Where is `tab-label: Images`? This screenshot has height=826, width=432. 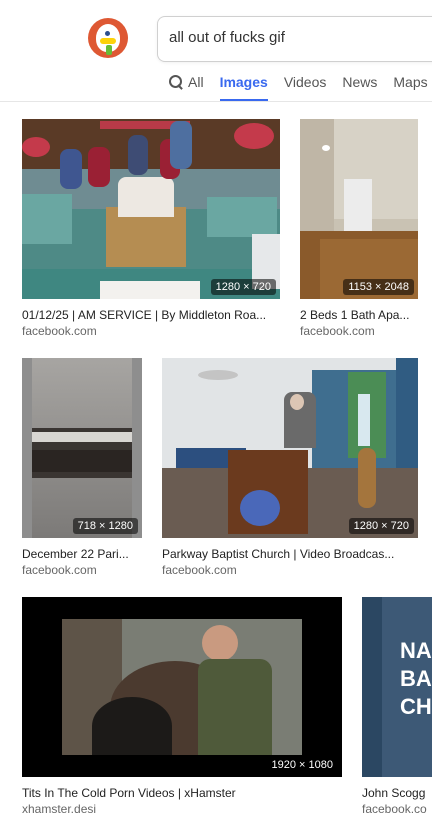 tab-label: Images is located at coordinates (243, 82).